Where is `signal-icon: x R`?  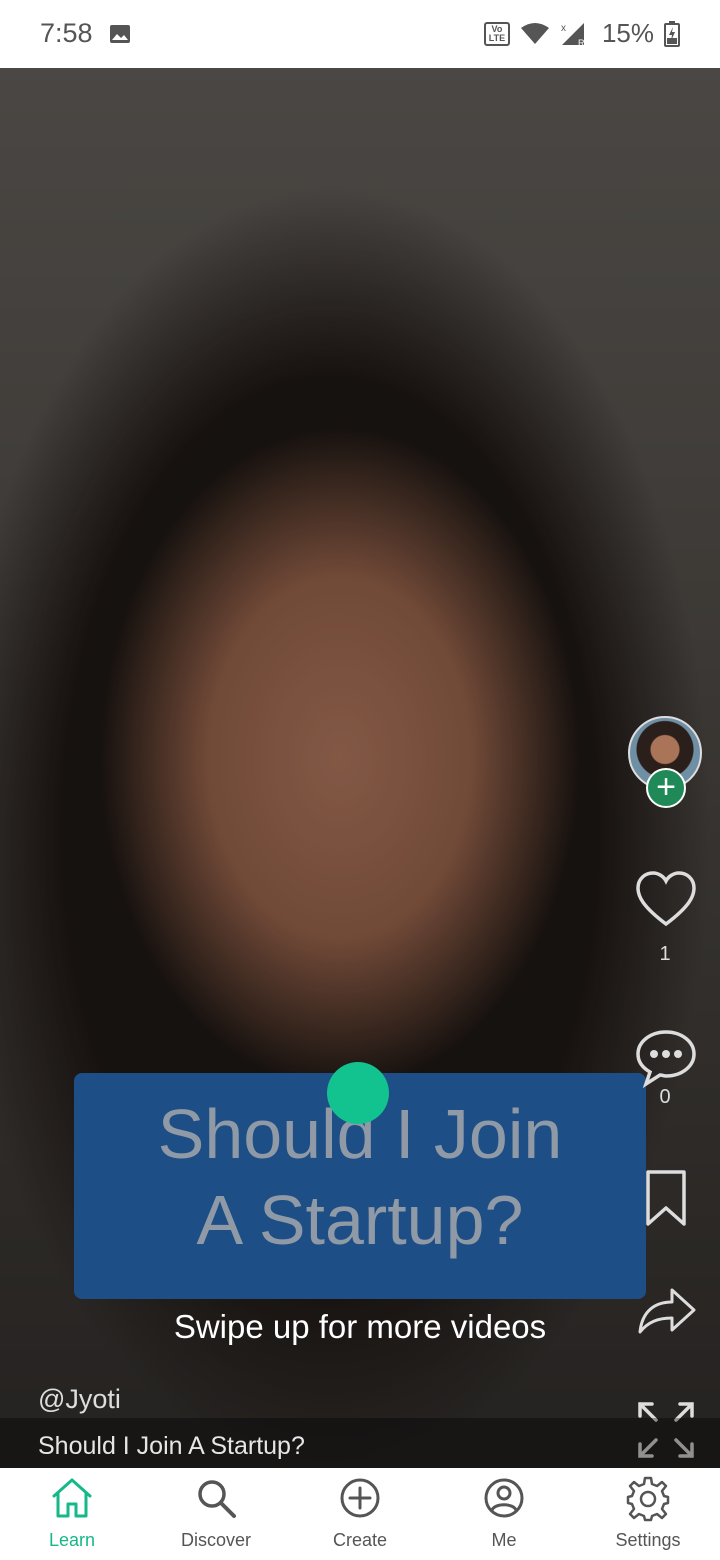 signal-icon: x R is located at coordinates (573, 34).